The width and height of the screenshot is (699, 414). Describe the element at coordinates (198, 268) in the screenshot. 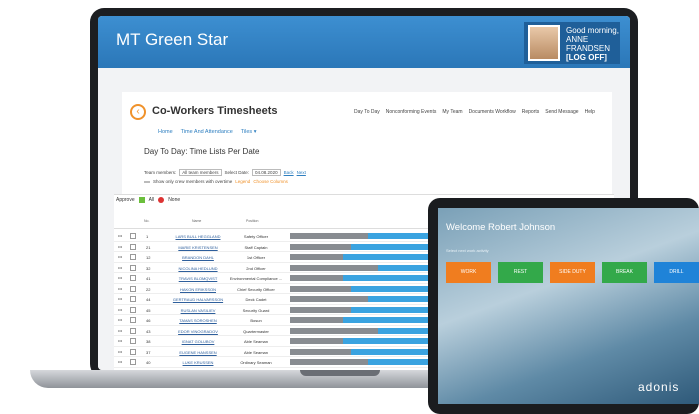

I see `crew-name-link: NICOLINA HEDLUND` at that location.